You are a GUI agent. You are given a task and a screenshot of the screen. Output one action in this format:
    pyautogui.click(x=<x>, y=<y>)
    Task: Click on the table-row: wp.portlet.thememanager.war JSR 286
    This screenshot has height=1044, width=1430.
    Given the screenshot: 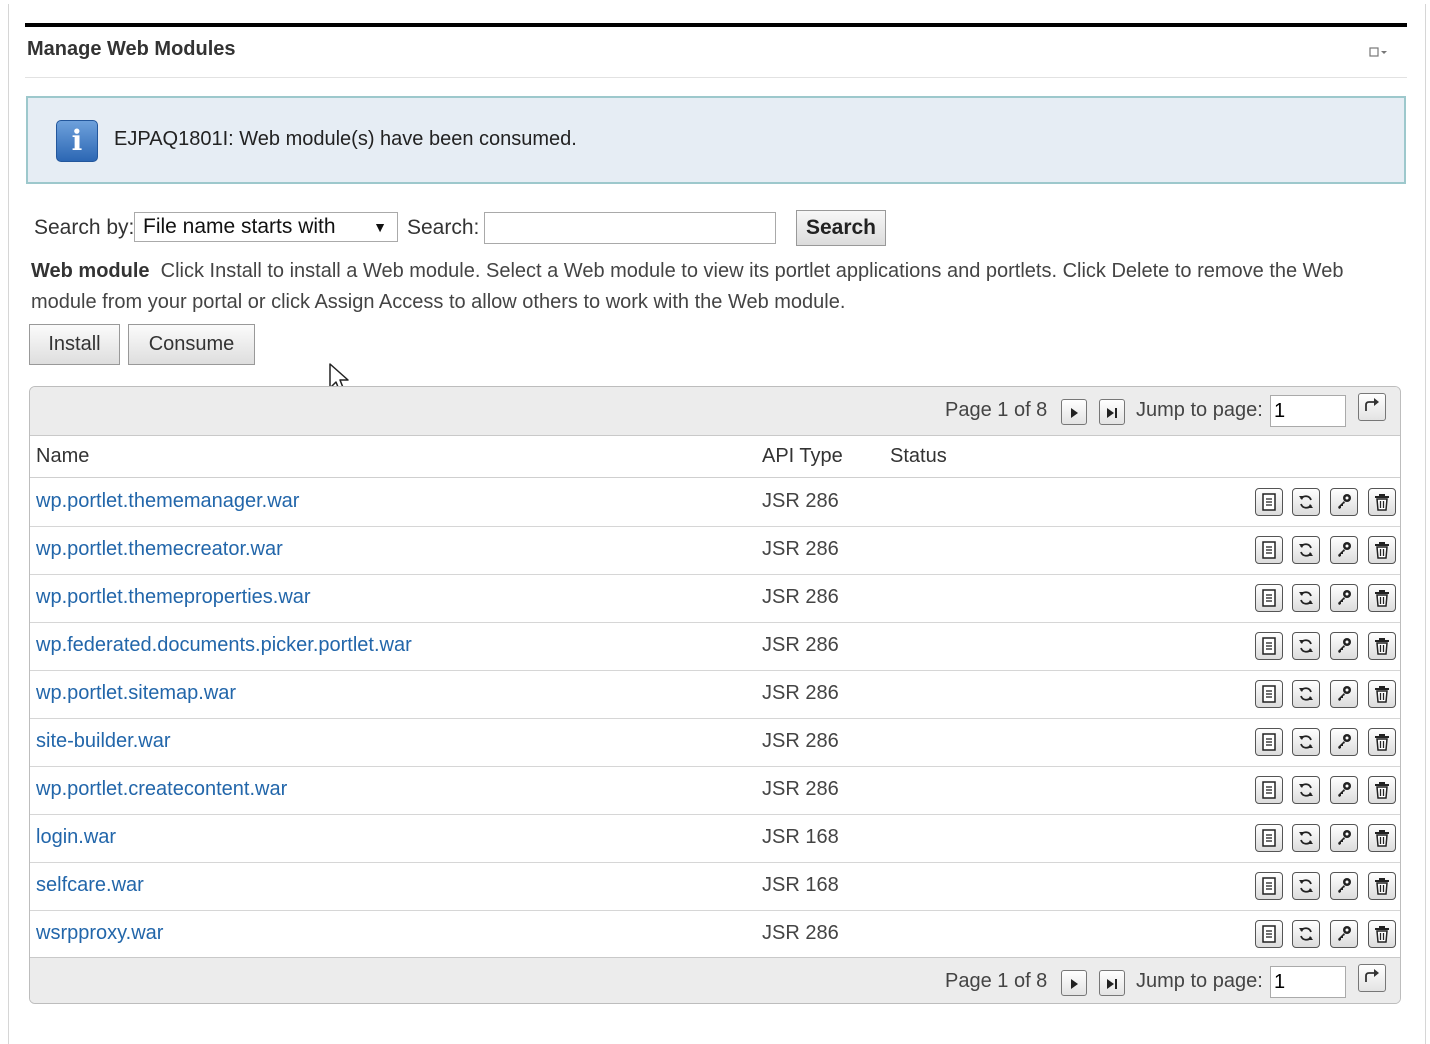 What is the action you would take?
    pyautogui.click(x=715, y=502)
    